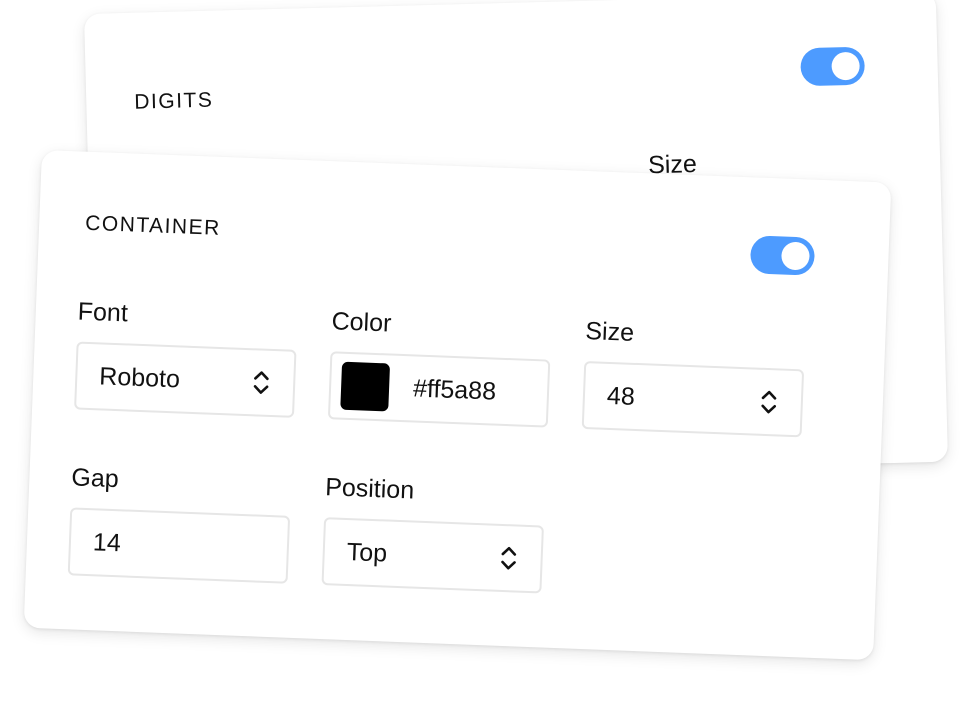 Image resolution: width=966 pixels, height=703 pixels. What do you see at coordinates (367, 552) in the screenshot?
I see `position-value: Top` at bounding box center [367, 552].